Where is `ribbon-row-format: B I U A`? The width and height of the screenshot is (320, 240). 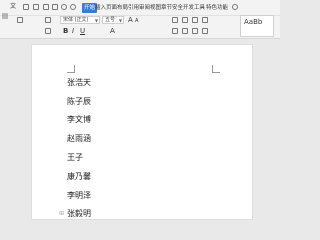 ribbon-row-format: B I U A is located at coordinates (140, 32).